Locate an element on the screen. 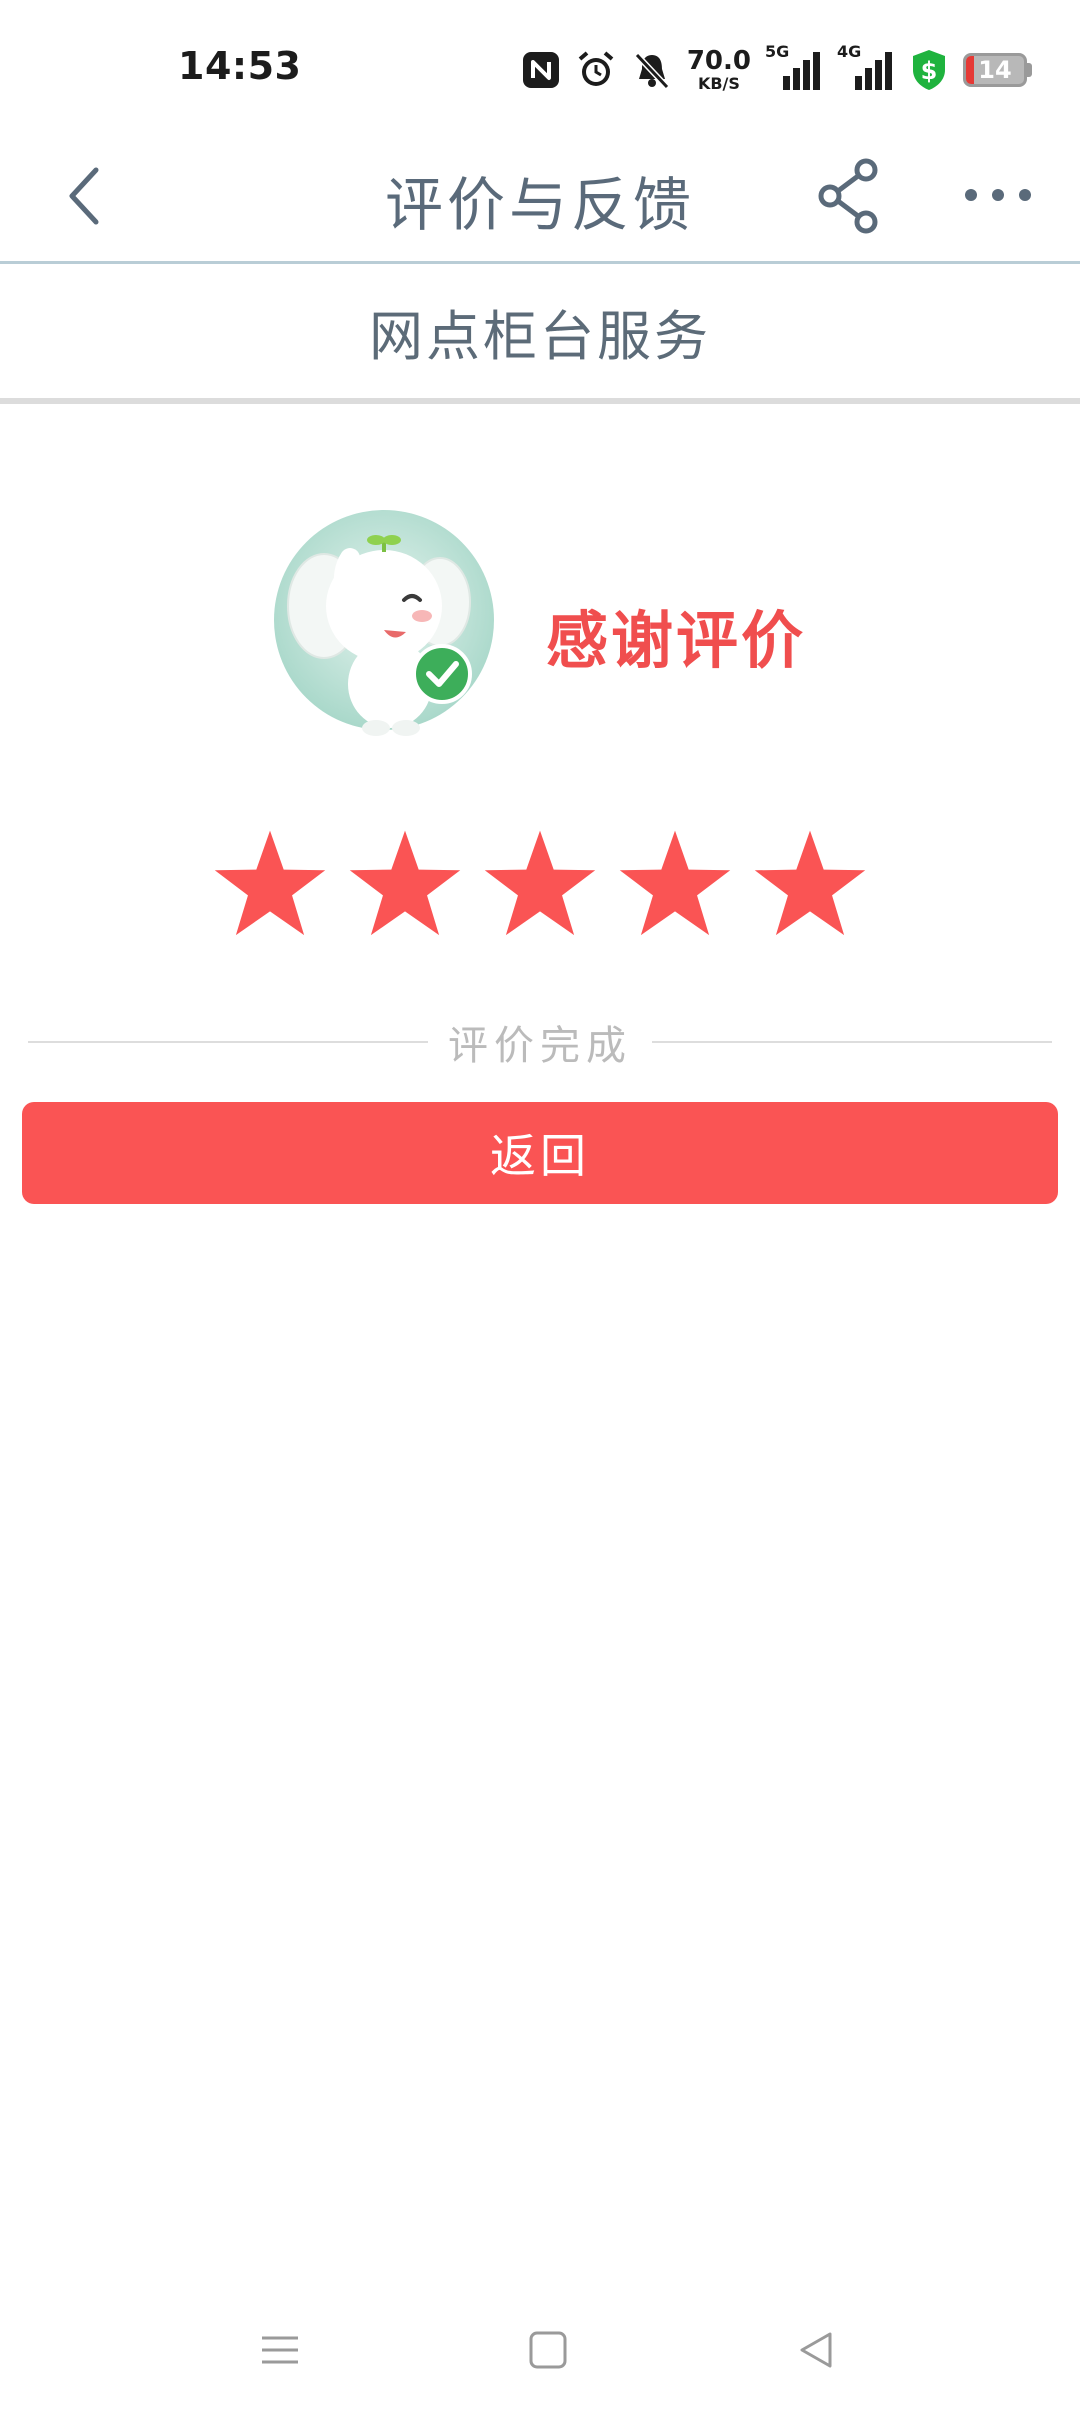 Image resolution: width=1080 pixels, height=2412 pixels. net-speed-value: 70.0 is located at coordinates (718, 61).